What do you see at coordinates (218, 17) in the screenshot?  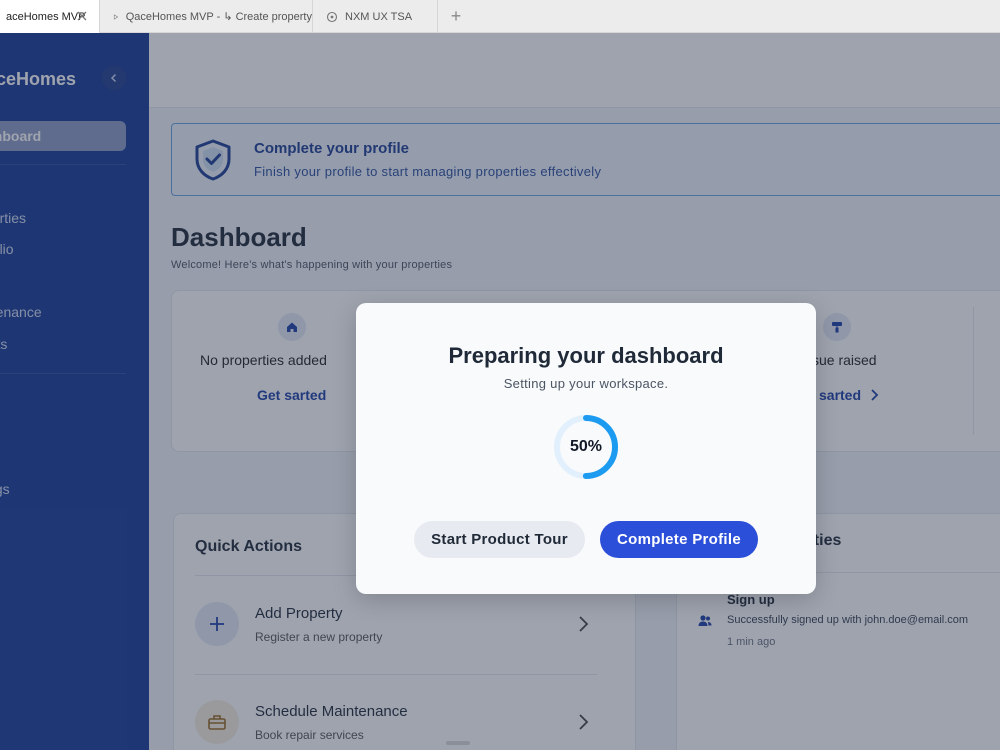 I see `tab-label: QaceHomes MVP - ↳ Create property` at bounding box center [218, 17].